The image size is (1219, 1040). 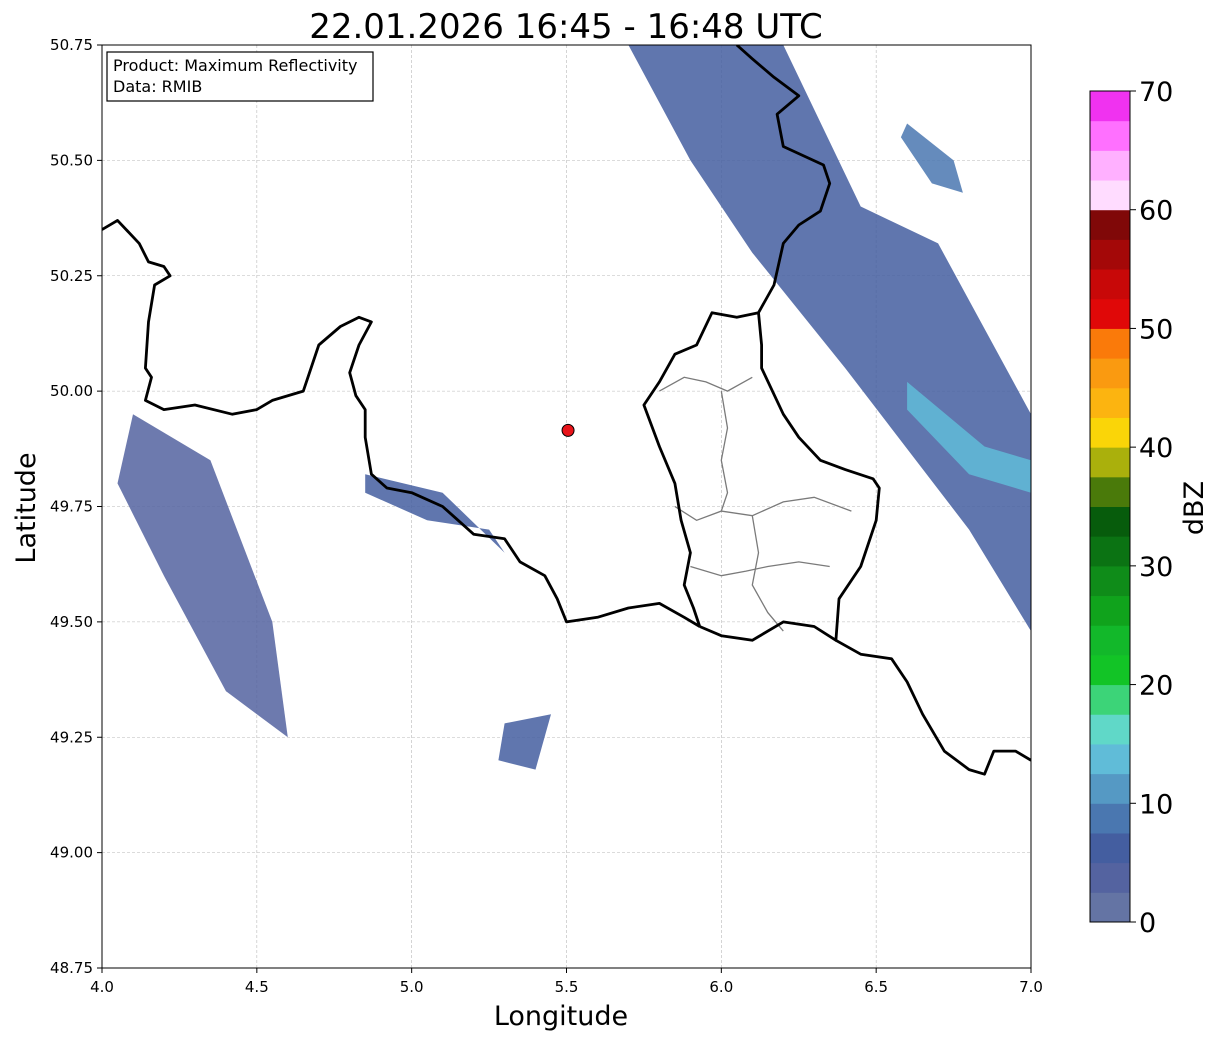 I want to click on colorbar, so click(x=1110, y=507).